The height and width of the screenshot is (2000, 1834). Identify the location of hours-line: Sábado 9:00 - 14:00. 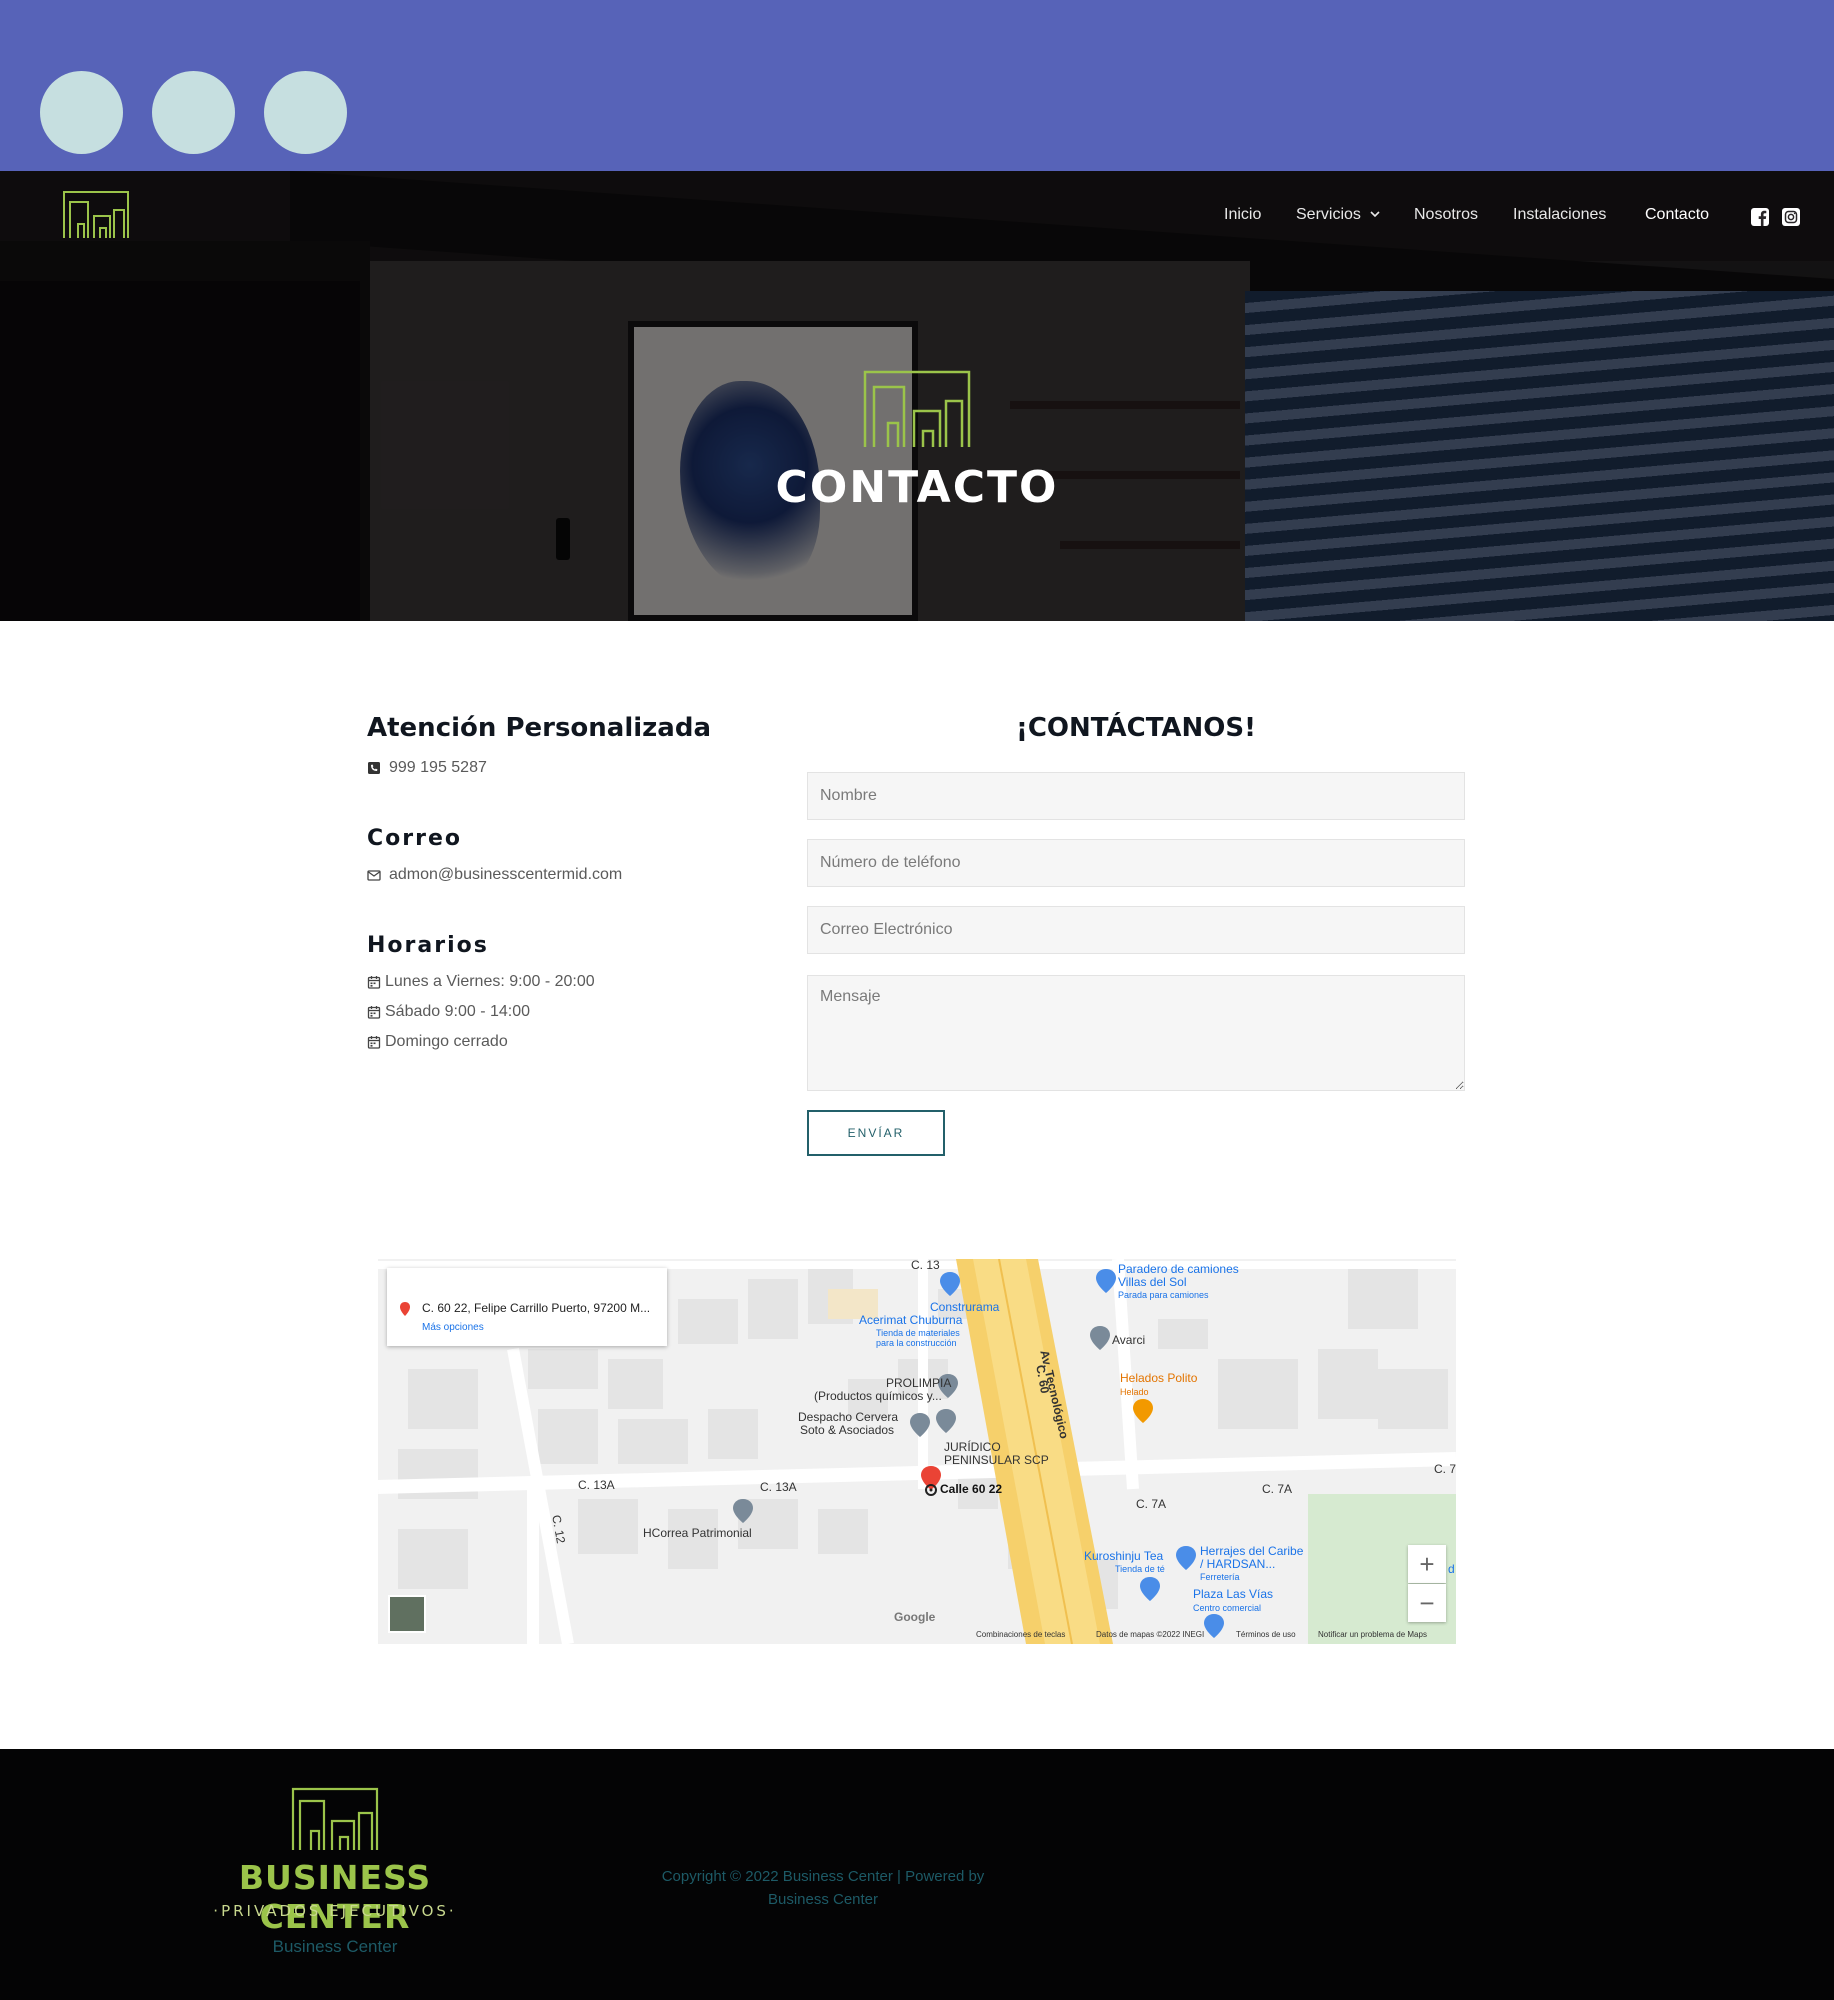
(458, 1011).